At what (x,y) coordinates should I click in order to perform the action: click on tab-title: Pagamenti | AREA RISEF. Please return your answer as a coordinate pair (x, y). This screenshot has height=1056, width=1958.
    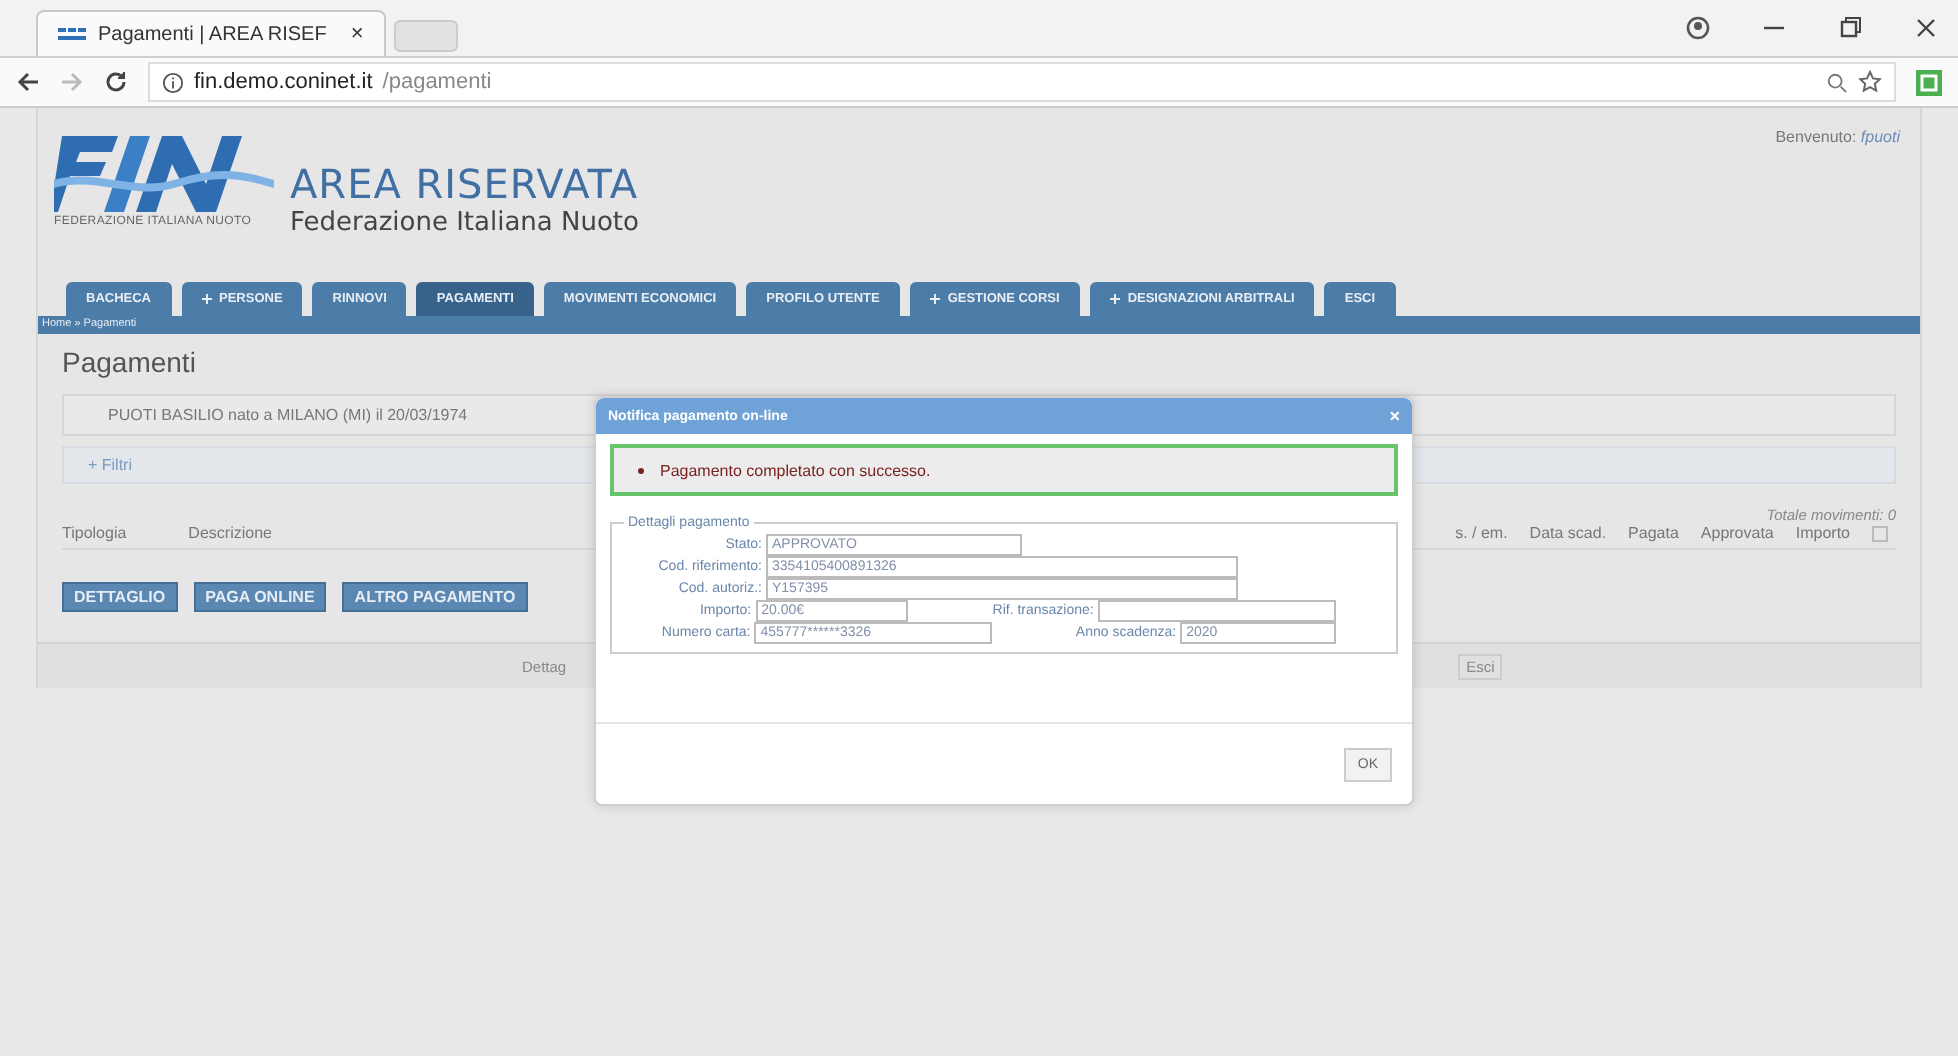
    Looking at the image, I should click on (212, 34).